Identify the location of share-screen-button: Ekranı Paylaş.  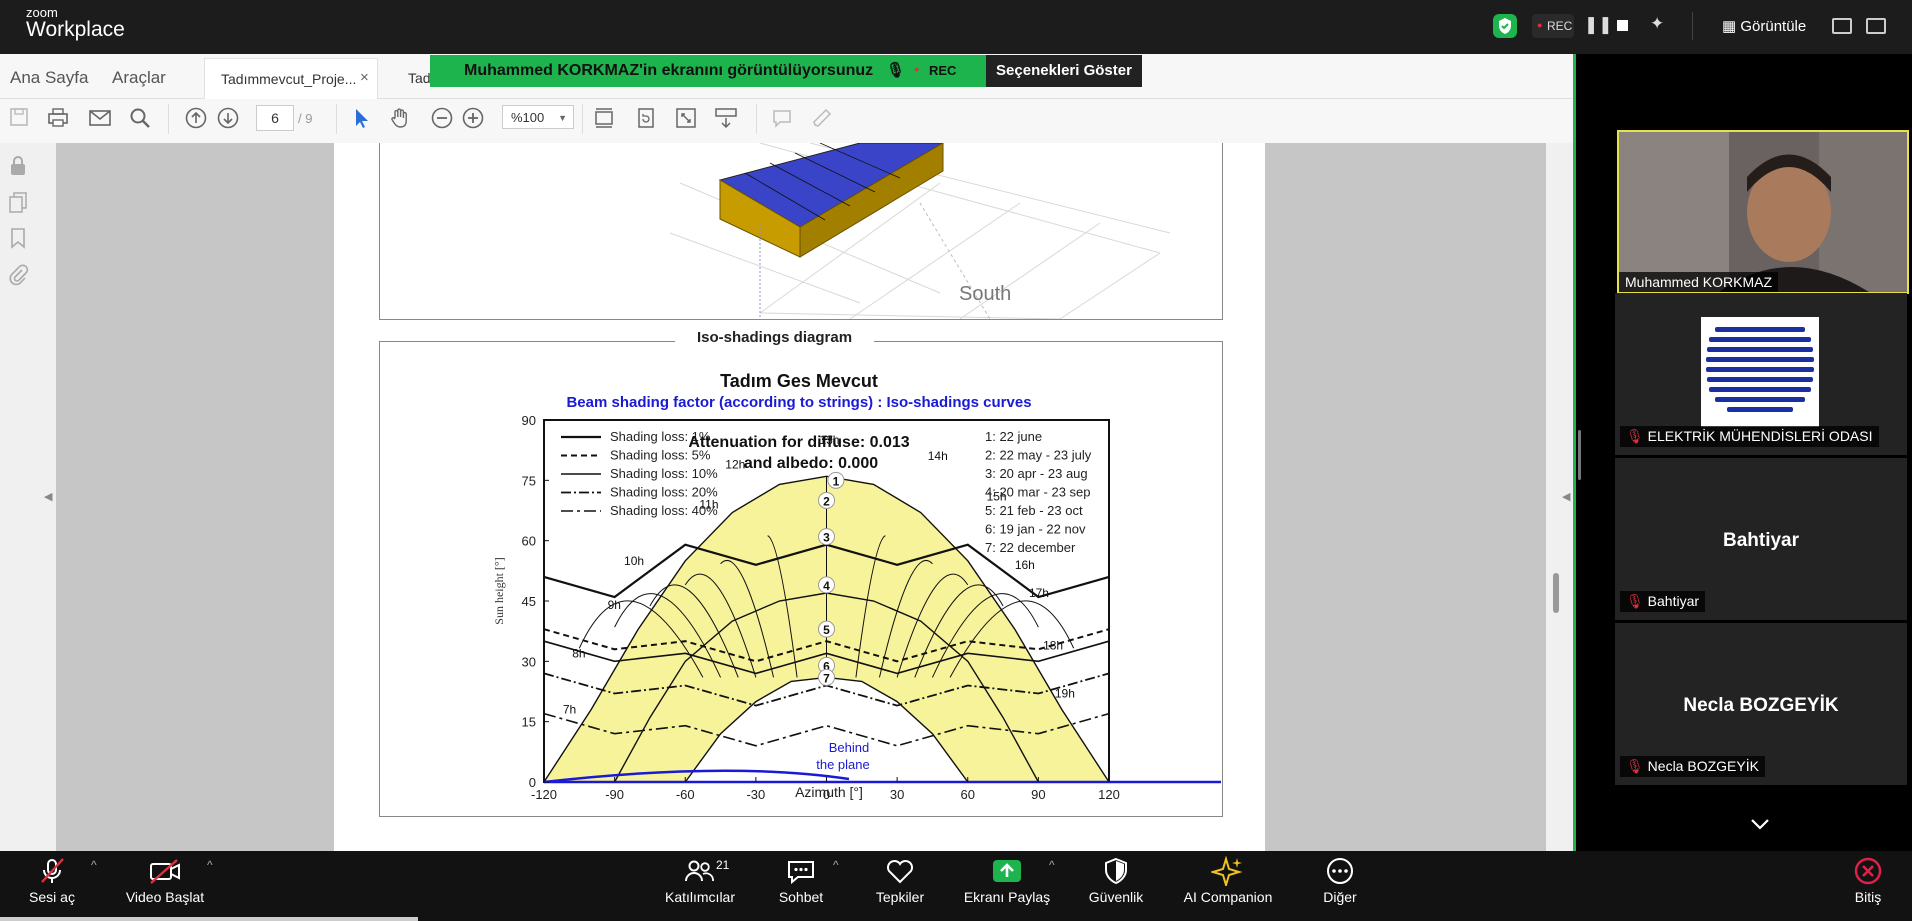
(1007, 880).